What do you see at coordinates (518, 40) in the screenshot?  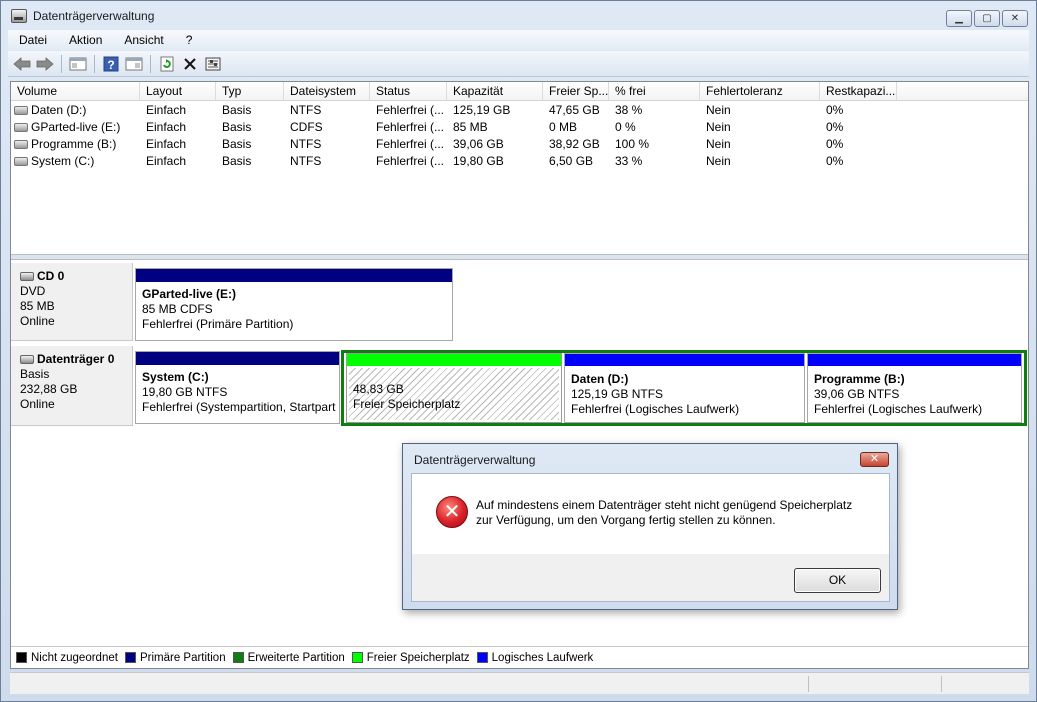 I see `menu-bar: Datei Aktion Ansicht ?` at bounding box center [518, 40].